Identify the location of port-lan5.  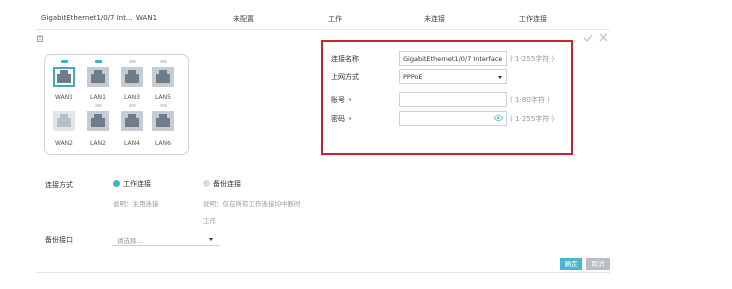
(163, 77).